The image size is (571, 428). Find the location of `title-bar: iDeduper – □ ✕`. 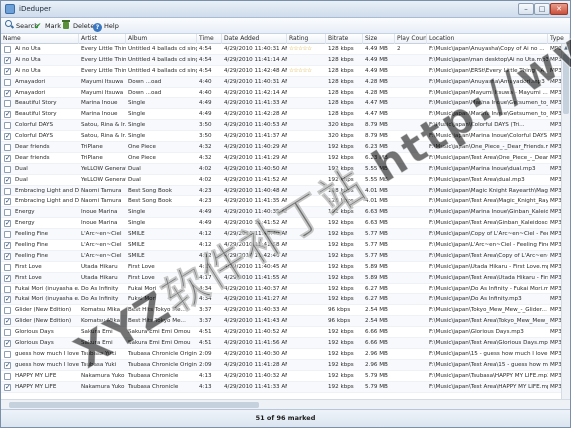

title-bar: iDeduper – □ ✕ is located at coordinates (285, 9).